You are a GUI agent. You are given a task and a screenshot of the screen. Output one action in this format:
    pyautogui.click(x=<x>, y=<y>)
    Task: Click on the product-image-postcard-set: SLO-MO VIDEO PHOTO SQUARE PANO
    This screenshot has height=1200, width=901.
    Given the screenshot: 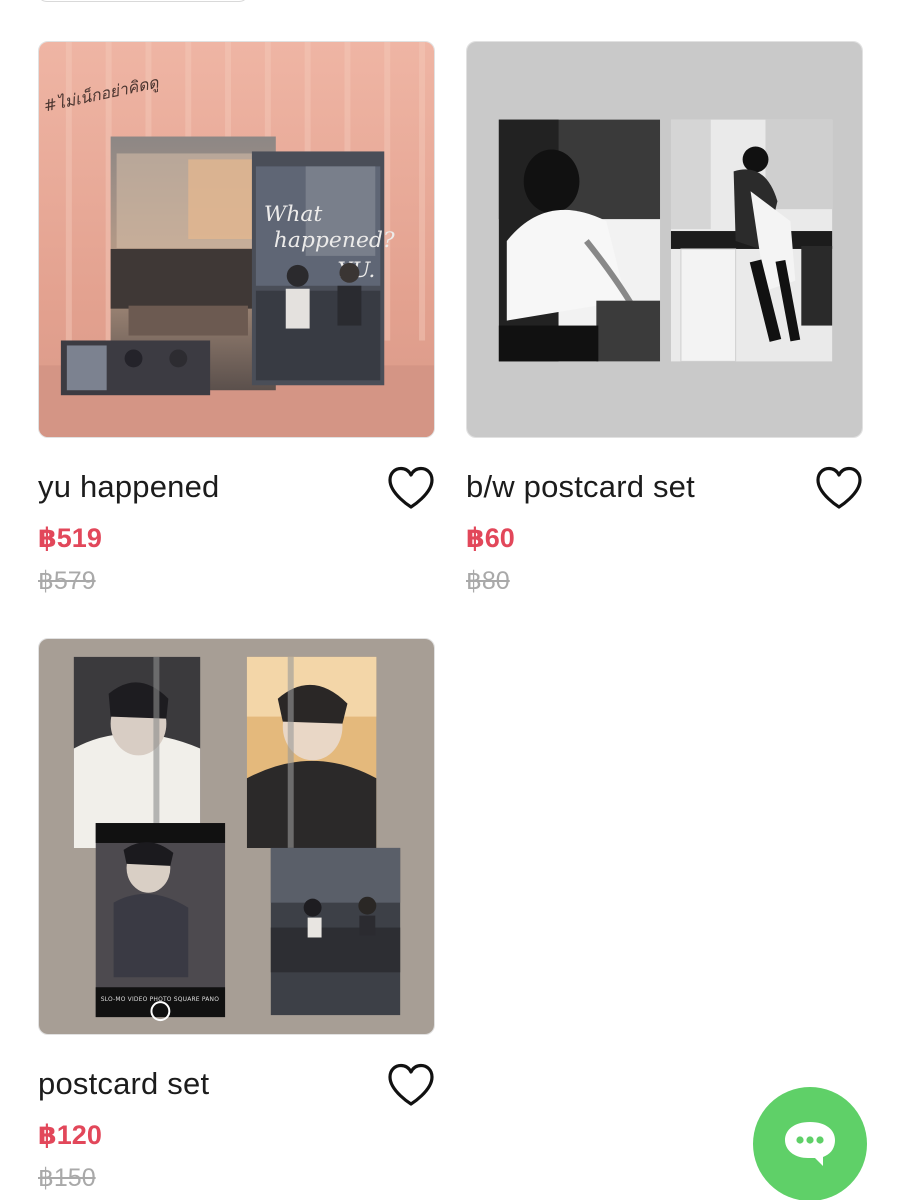 What is the action you would take?
    pyautogui.click(x=236, y=836)
    